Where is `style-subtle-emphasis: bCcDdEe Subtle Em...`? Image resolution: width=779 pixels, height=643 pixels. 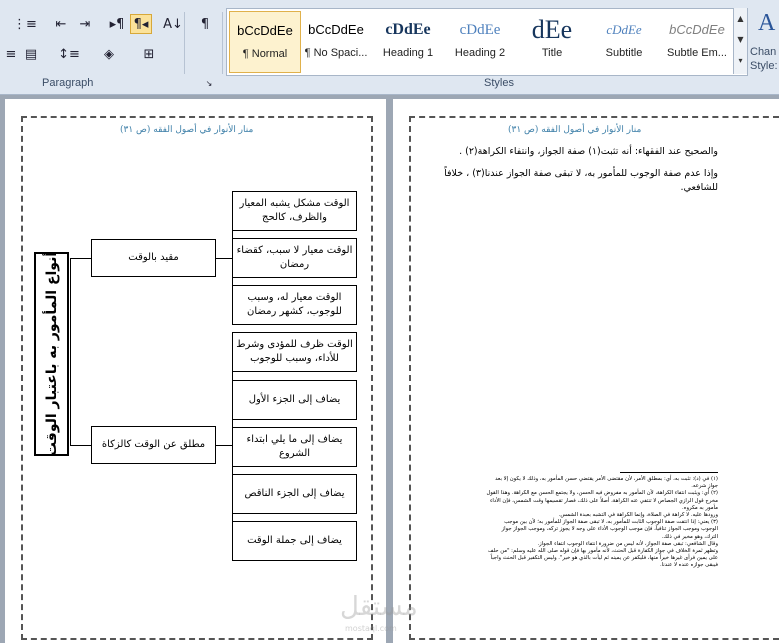 style-subtle-emphasis: bCcDdEe Subtle Em... is located at coordinates (697, 41).